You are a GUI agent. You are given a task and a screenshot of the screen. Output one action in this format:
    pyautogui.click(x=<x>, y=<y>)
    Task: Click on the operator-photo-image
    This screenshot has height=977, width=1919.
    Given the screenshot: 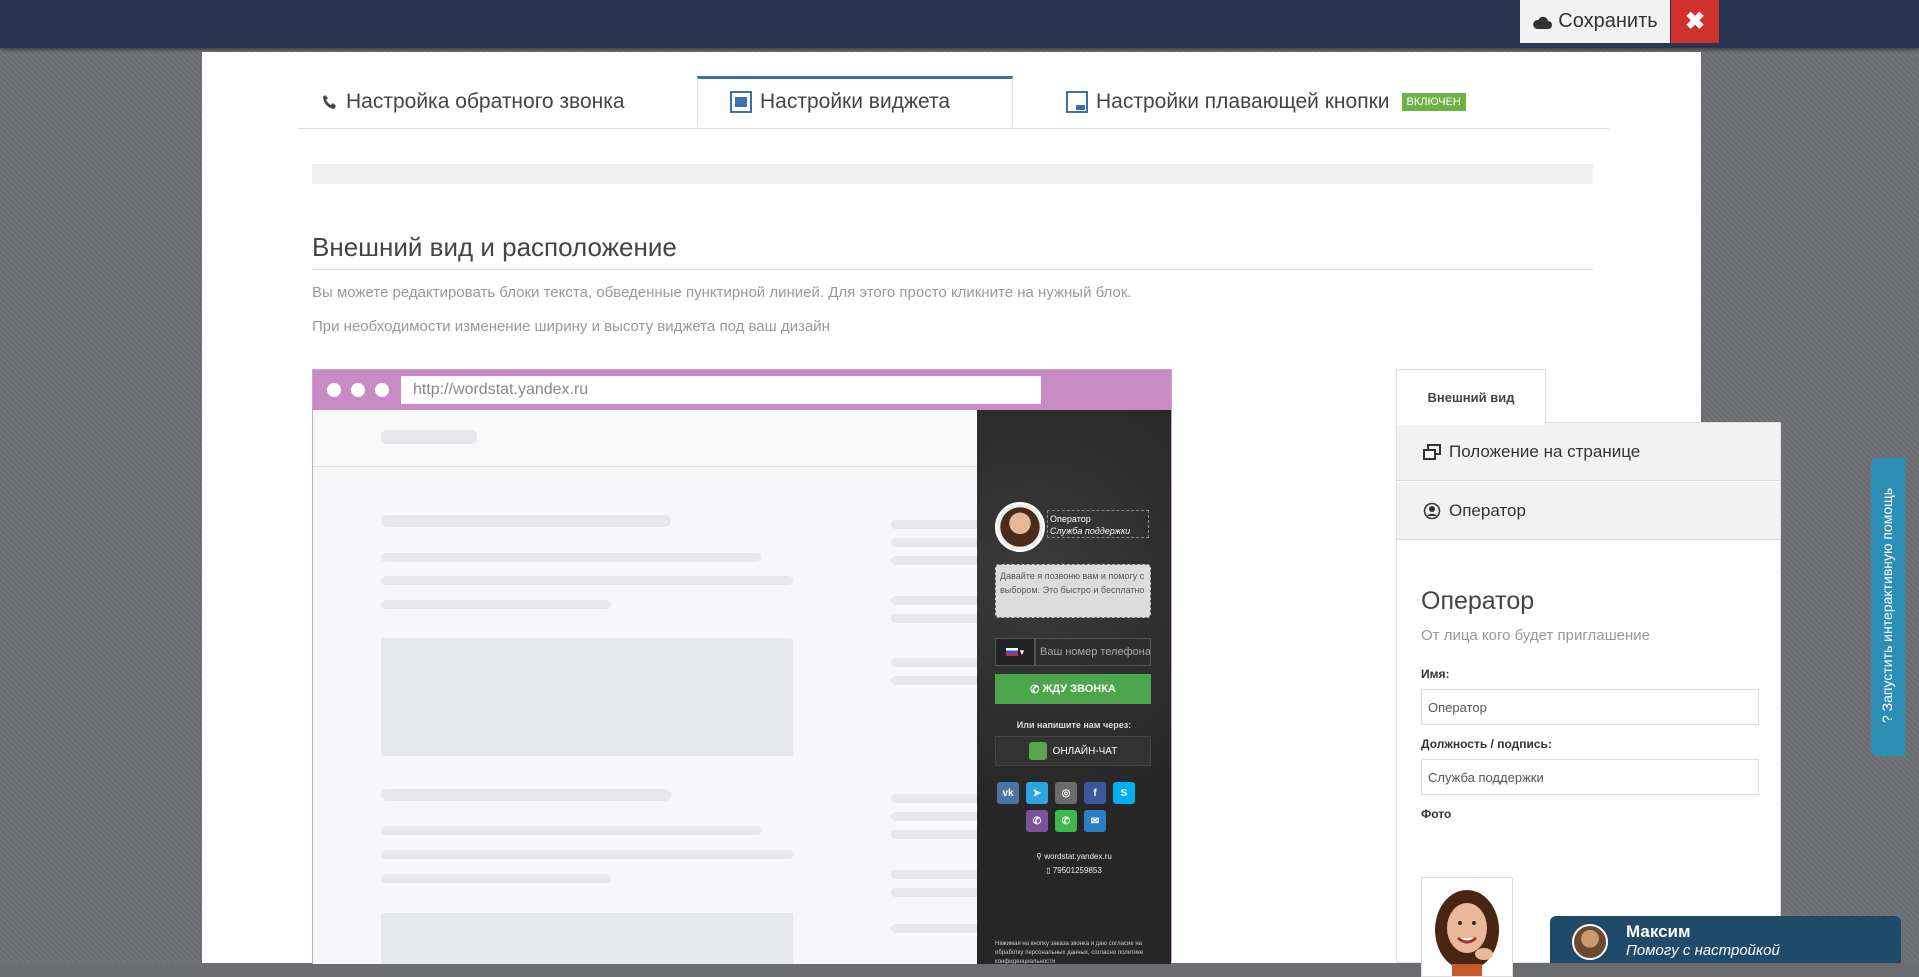 What is the action you would take?
    pyautogui.click(x=1467, y=927)
    